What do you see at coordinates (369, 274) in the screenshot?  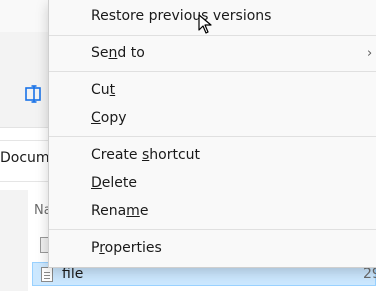 I see `file-size: 29` at bounding box center [369, 274].